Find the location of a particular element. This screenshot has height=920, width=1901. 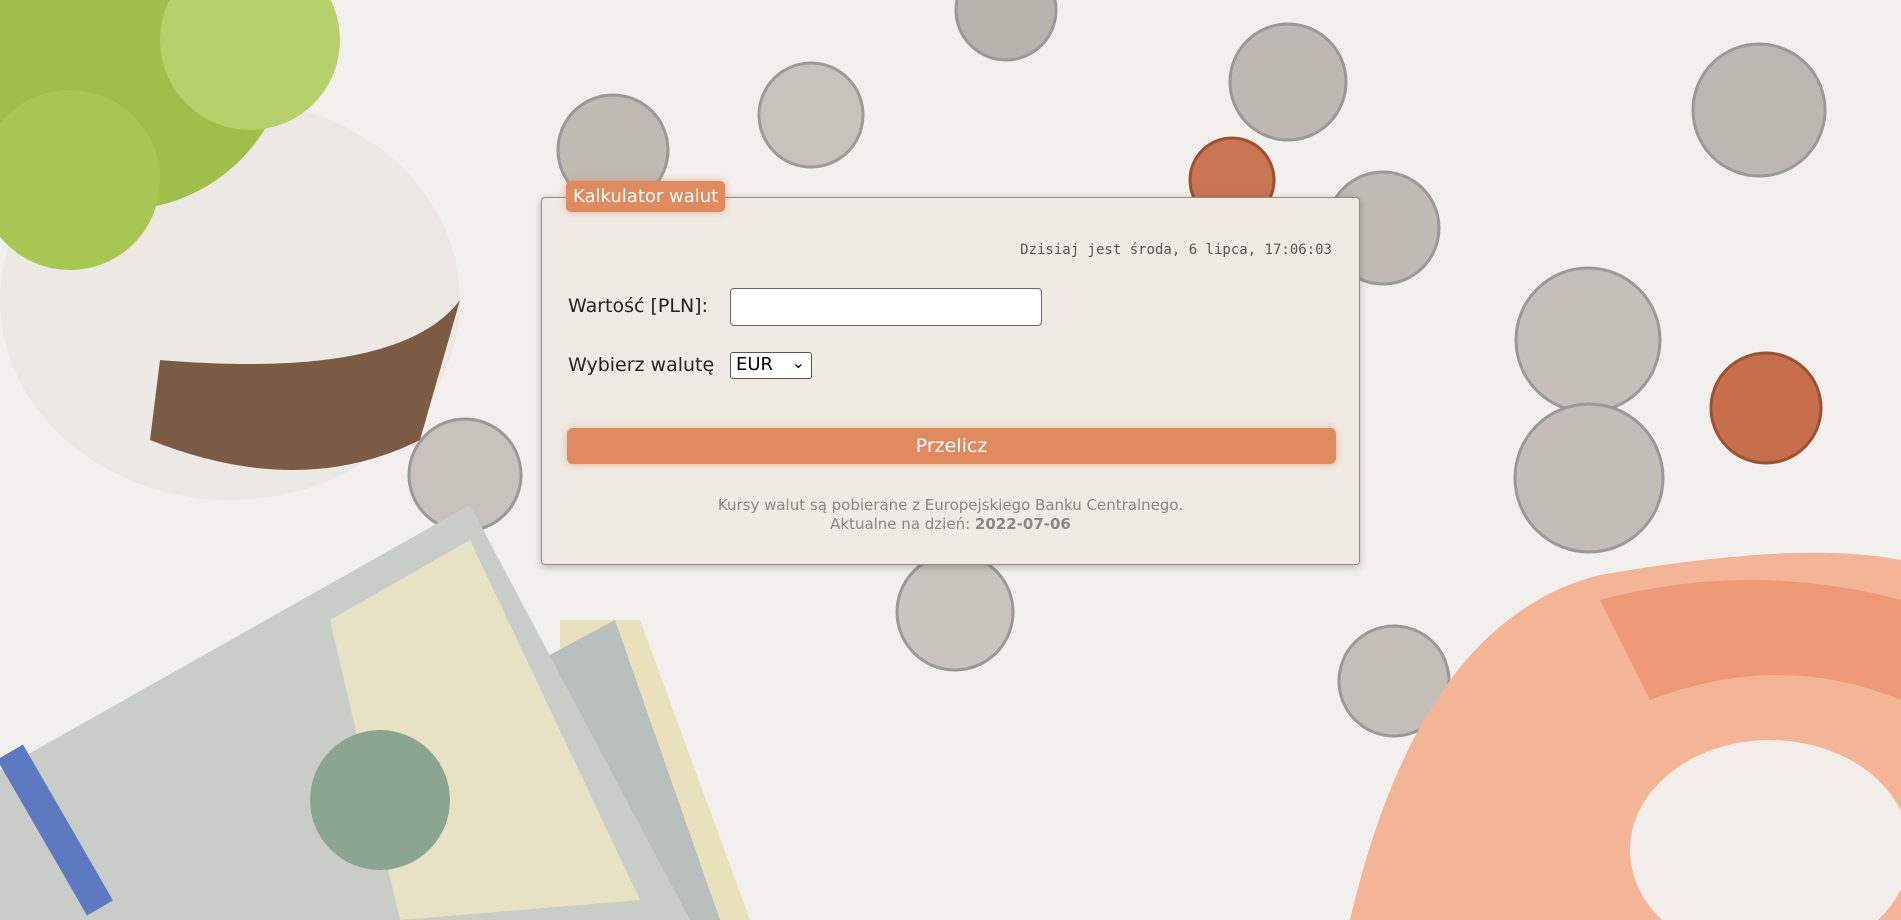

calculator-title: Kalkulator walut is located at coordinates (646, 196).